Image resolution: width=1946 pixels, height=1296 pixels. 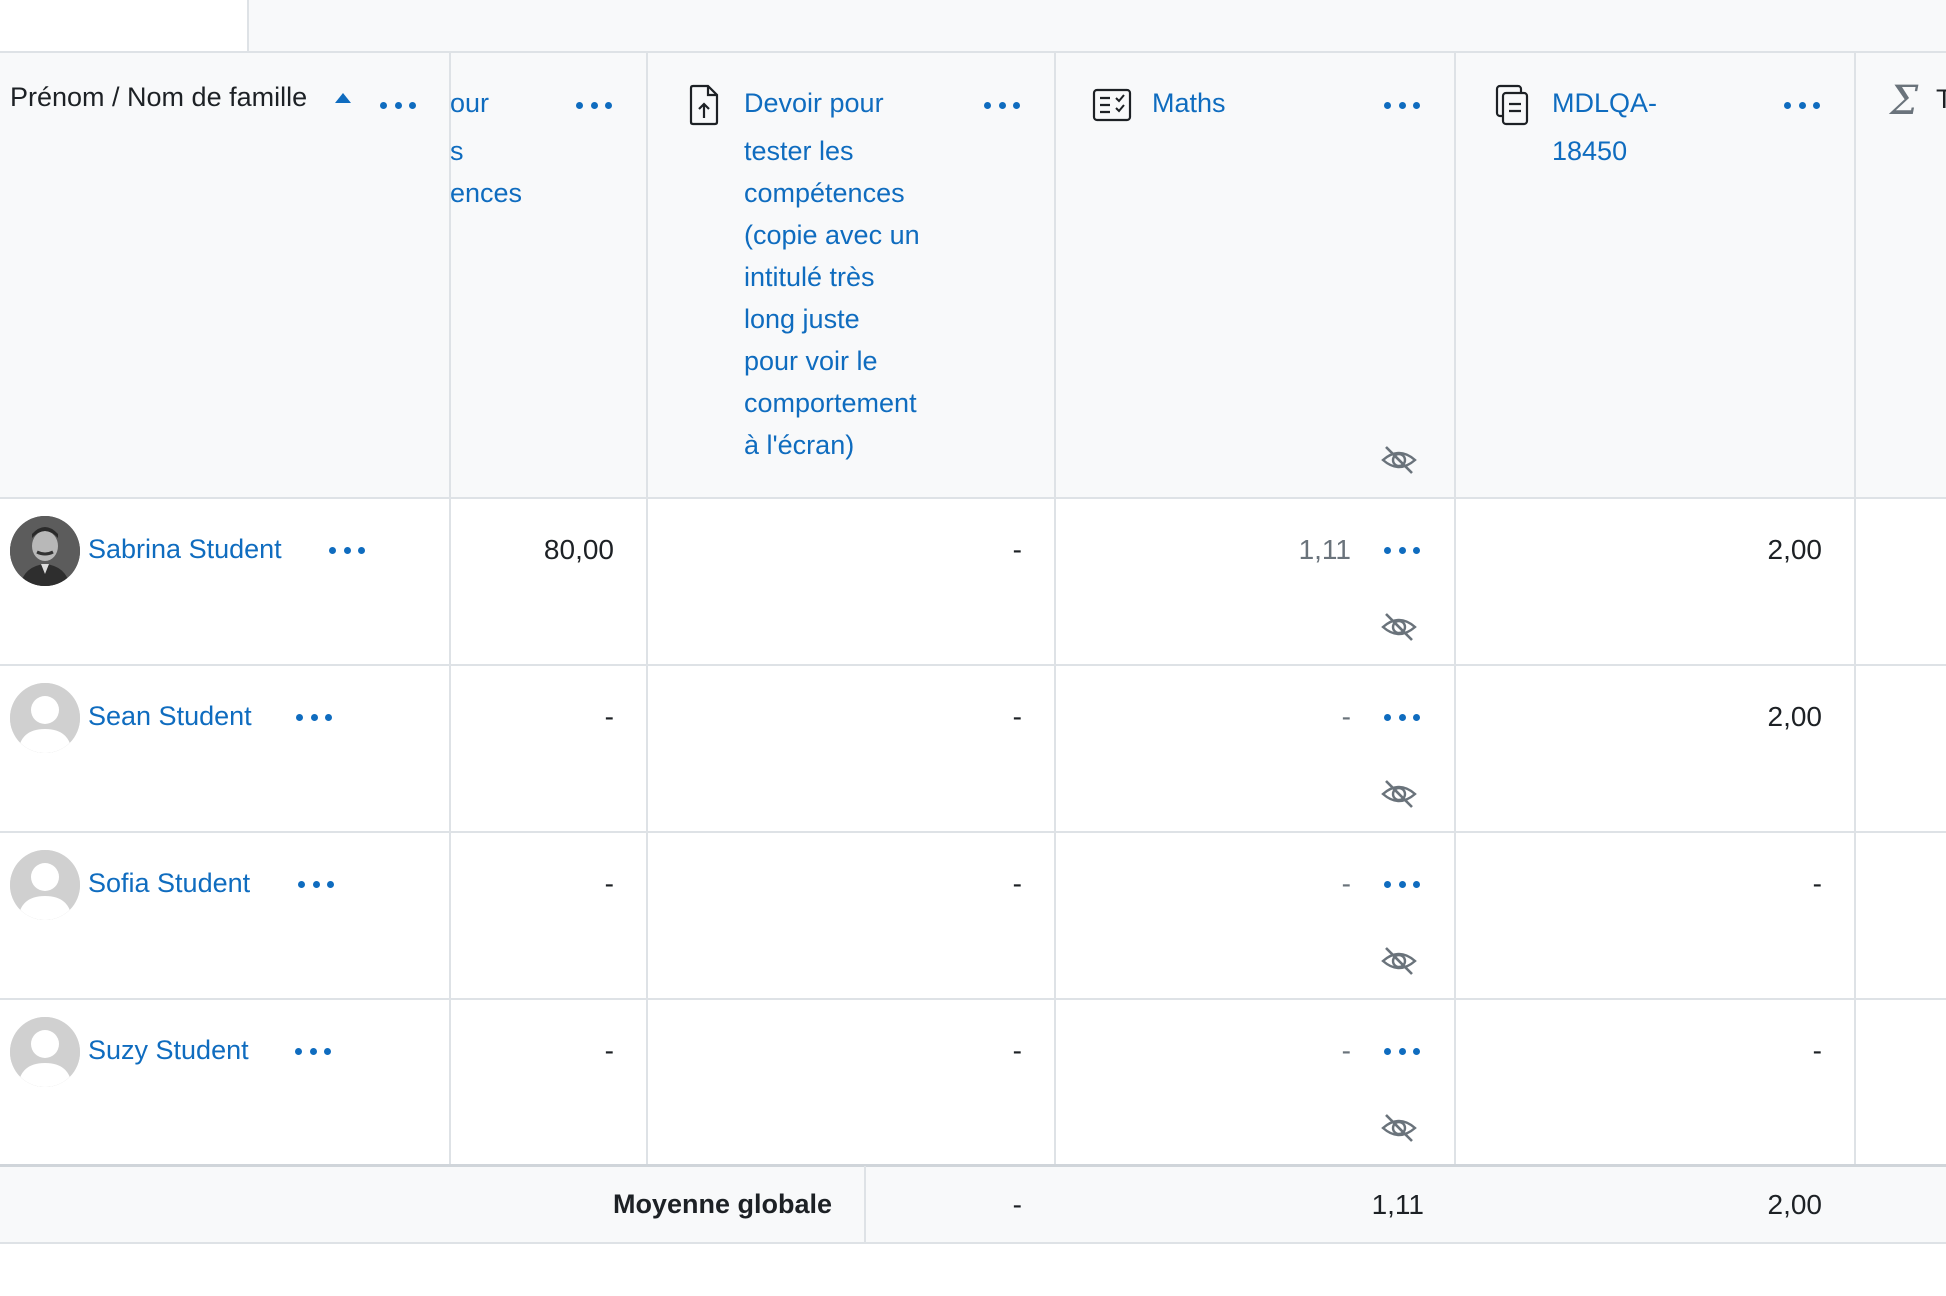 What do you see at coordinates (1017, 1204) in the screenshot?
I see `average-devoir: -` at bounding box center [1017, 1204].